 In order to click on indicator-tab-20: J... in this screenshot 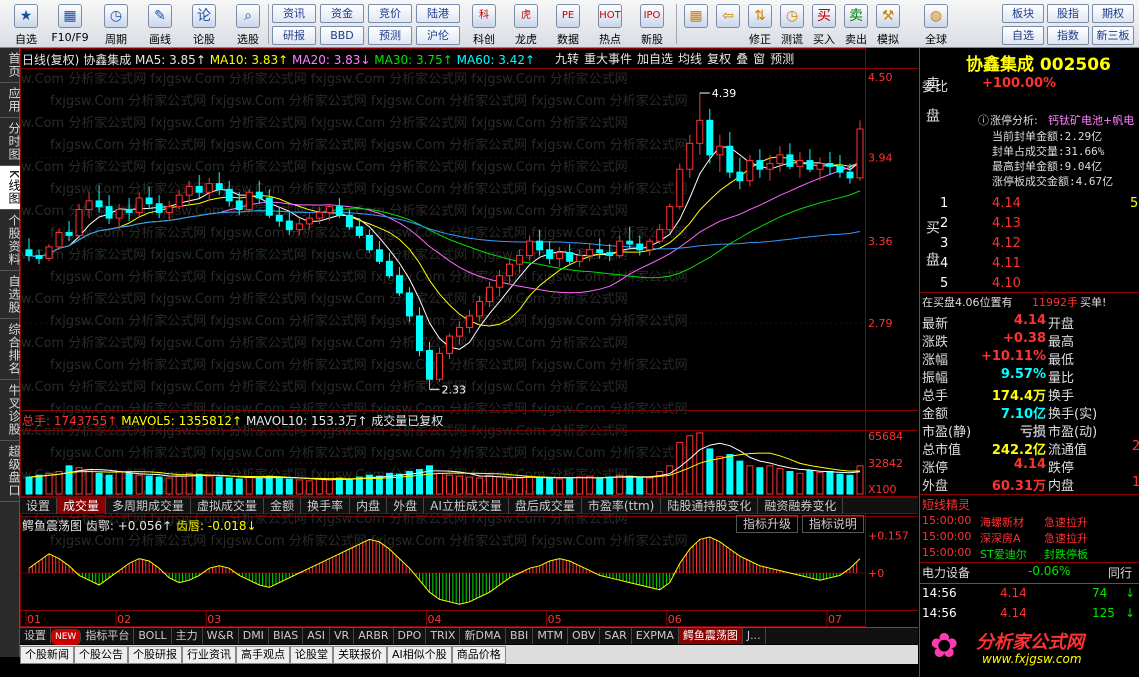, I will do `click(754, 636)`.